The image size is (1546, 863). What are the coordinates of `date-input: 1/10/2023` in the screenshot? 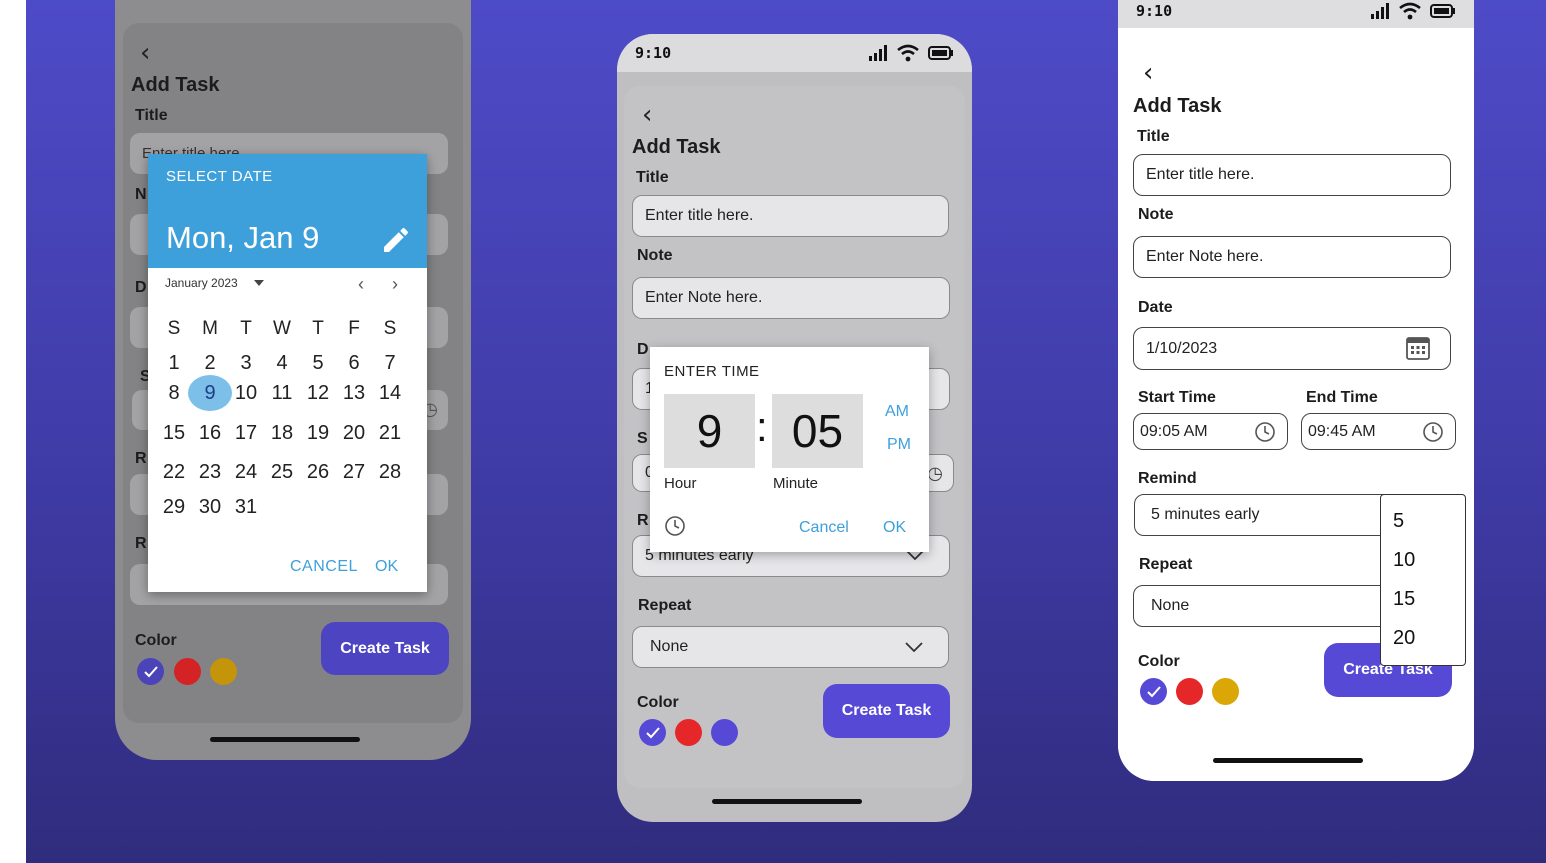 It's located at (1292, 348).